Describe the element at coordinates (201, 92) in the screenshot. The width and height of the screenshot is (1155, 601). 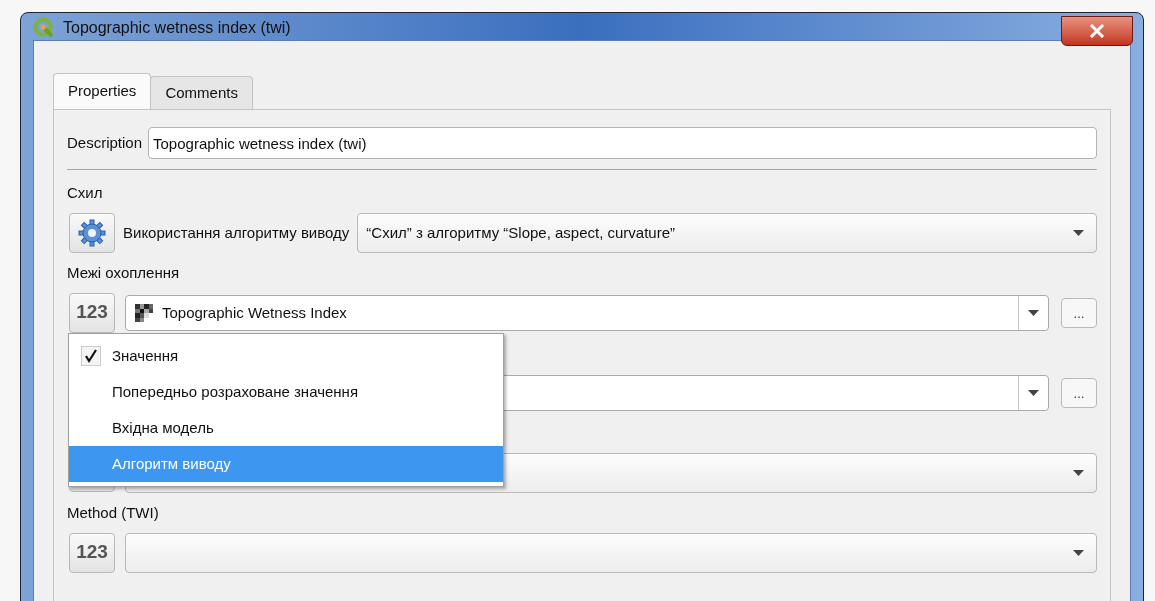
I see `tab: Comments` at that location.